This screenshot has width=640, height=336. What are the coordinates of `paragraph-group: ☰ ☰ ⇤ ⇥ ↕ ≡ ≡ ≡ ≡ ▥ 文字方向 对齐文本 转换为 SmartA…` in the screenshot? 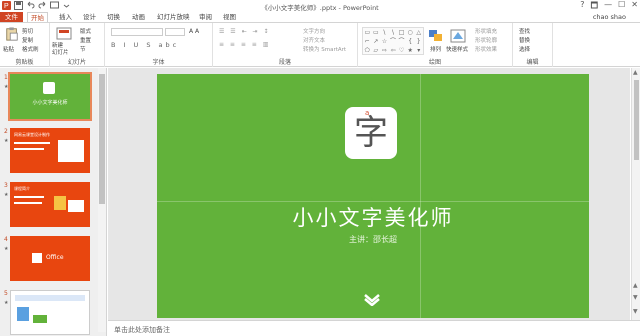 It's located at (285, 45).